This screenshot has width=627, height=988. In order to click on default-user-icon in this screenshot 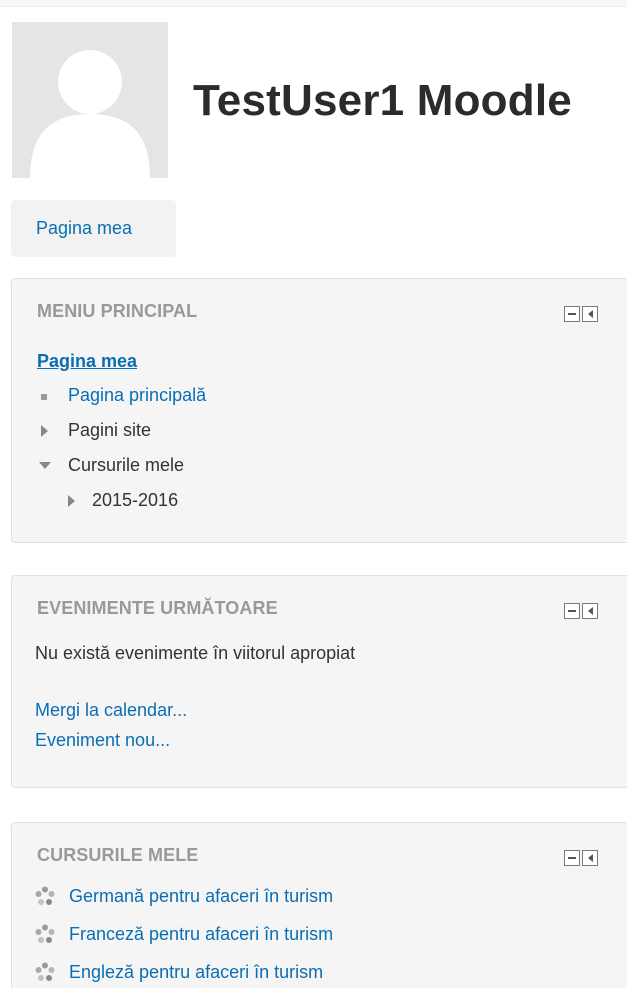, I will do `click(90, 100)`.